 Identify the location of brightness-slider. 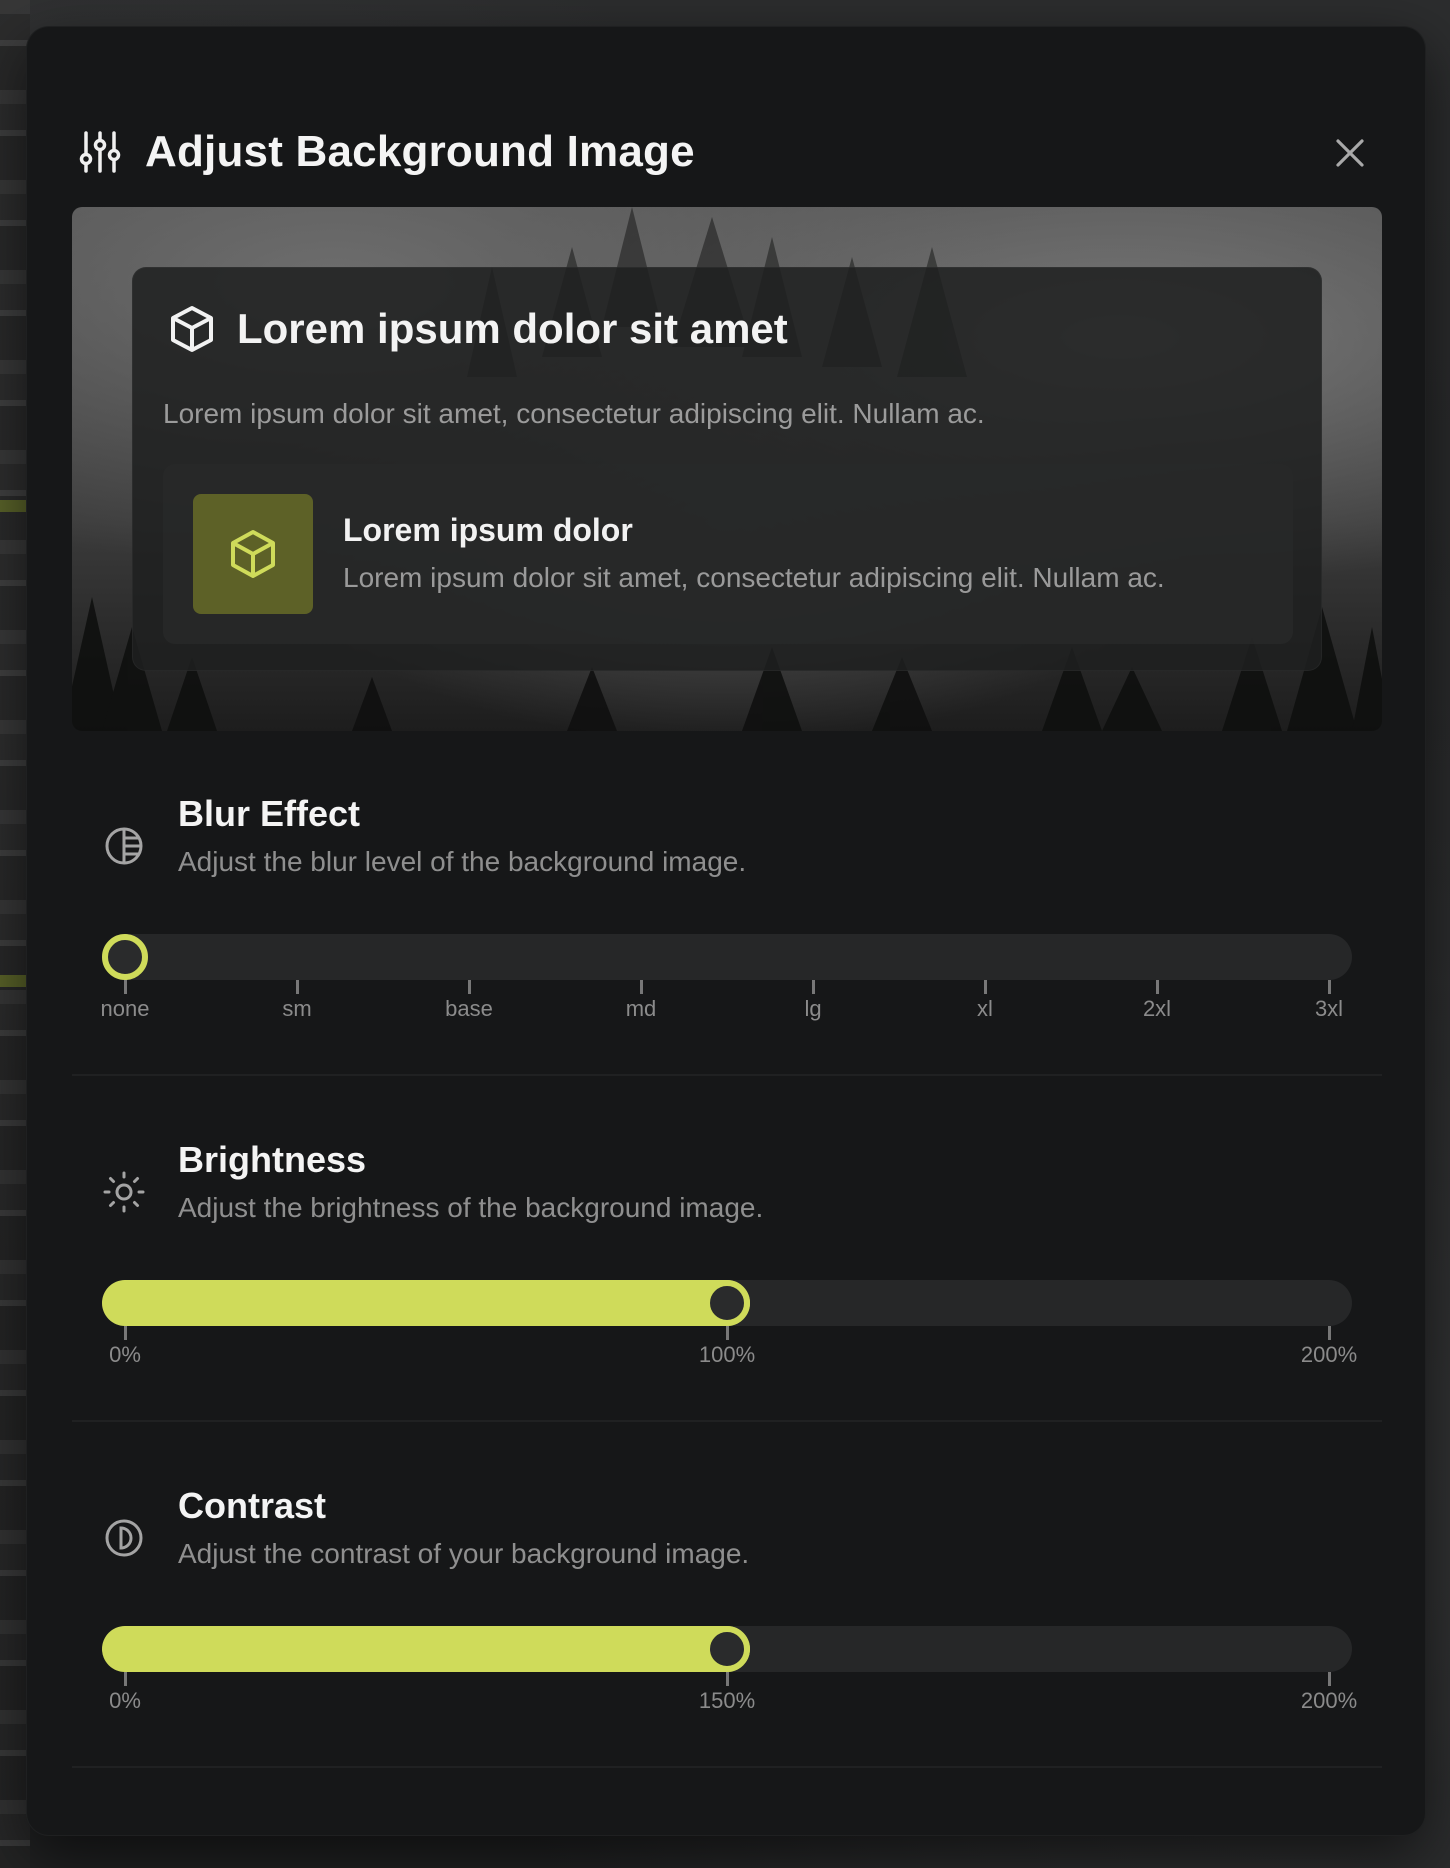
(727, 1303).